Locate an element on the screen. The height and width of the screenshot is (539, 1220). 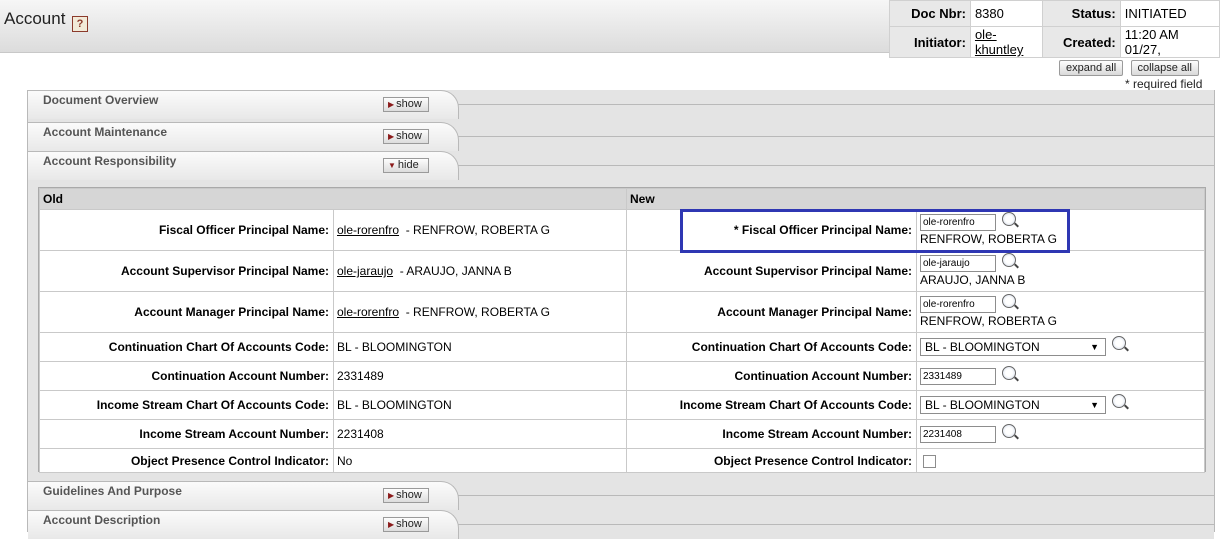
continuation-chart-new-label: Continuation Chart Of Accounts Code: is located at coordinates (771, 347).